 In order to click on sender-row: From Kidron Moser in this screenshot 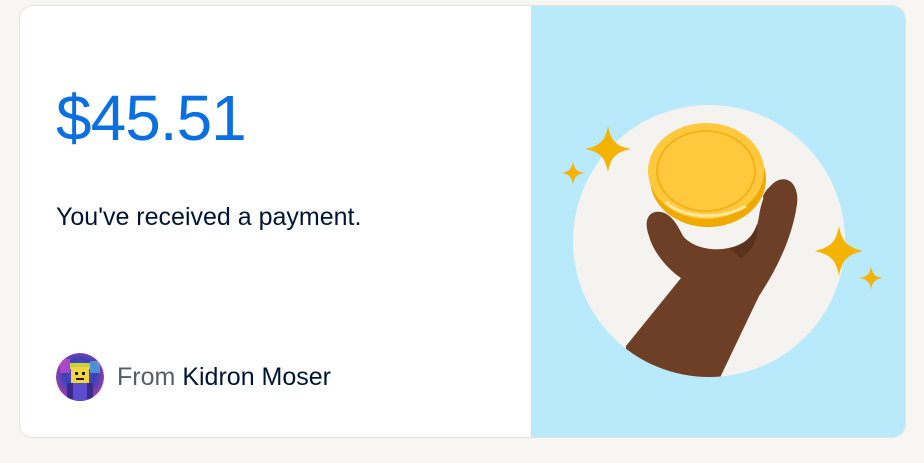, I will do `click(193, 377)`.